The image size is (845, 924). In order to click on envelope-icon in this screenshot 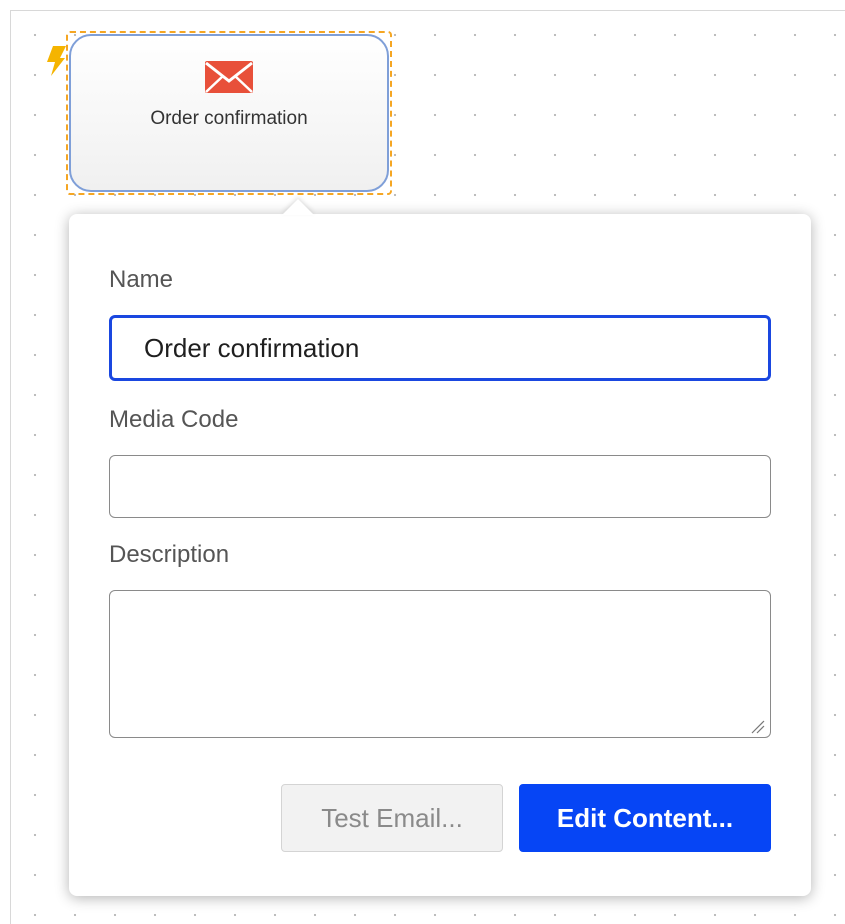, I will do `click(229, 77)`.